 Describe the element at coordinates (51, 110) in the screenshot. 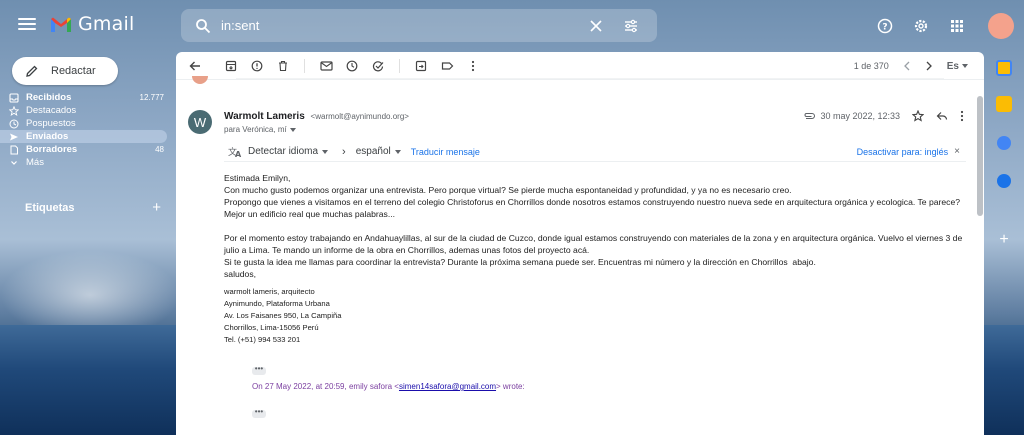

I see `sidebar-item-label: Destacados` at that location.